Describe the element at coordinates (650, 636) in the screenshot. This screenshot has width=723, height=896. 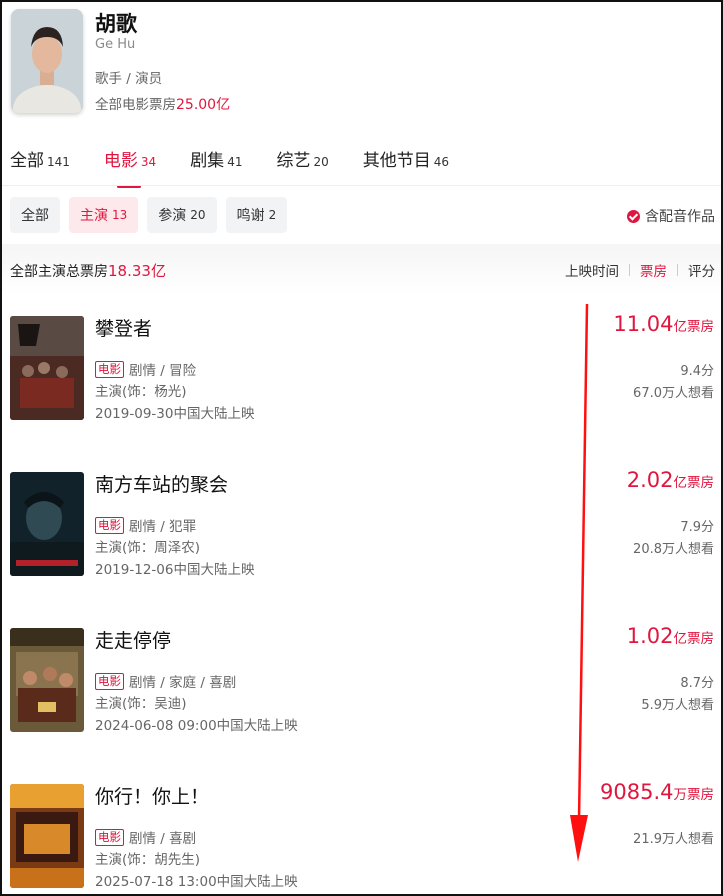
I see `box-office-number: 1.02` at that location.